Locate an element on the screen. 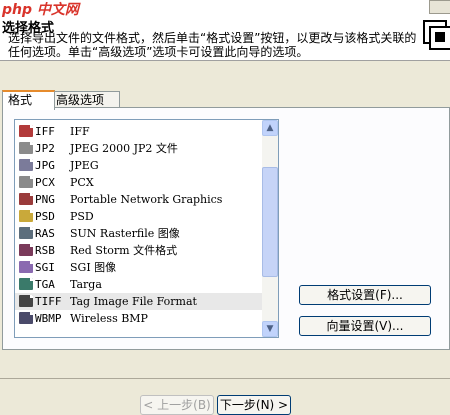  export-wizard-icon is located at coordinates (436, 35).